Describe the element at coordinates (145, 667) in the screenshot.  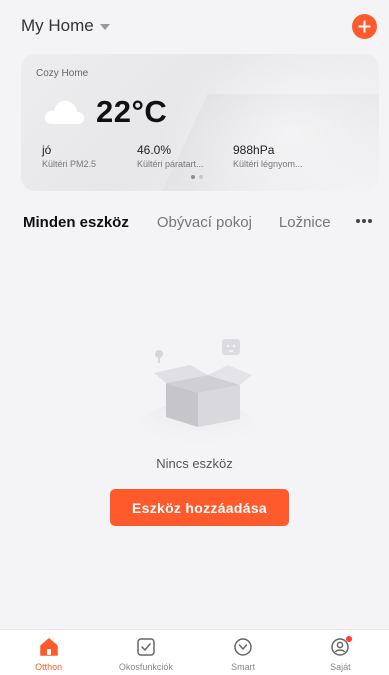
I see `tabbar-label: Okosfunkciók` at that location.